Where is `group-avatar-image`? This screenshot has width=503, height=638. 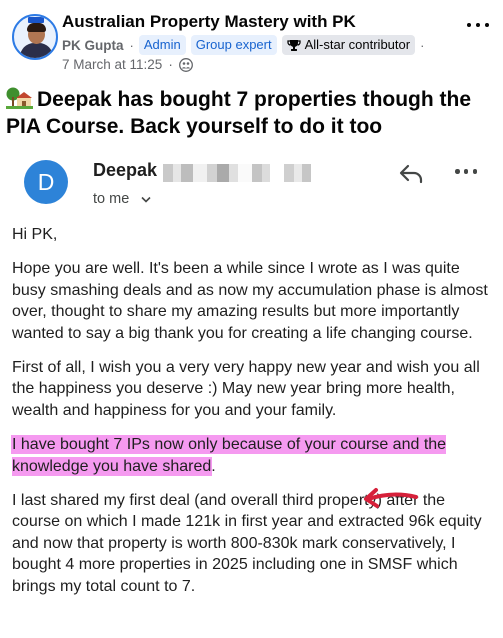 group-avatar-image is located at coordinates (35, 37).